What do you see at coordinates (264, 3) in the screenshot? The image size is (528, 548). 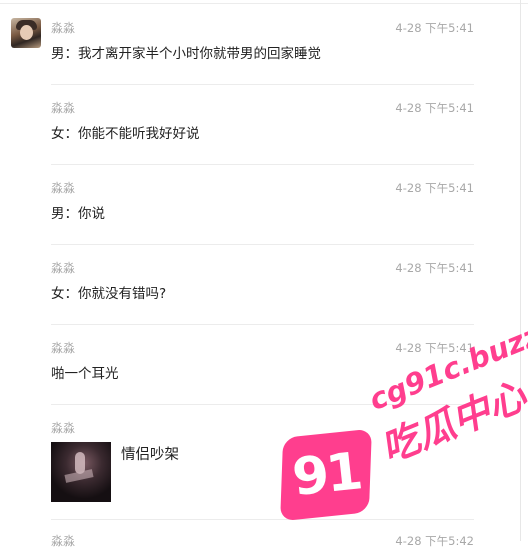 I see `top-divider` at bounding box center [264, 3].